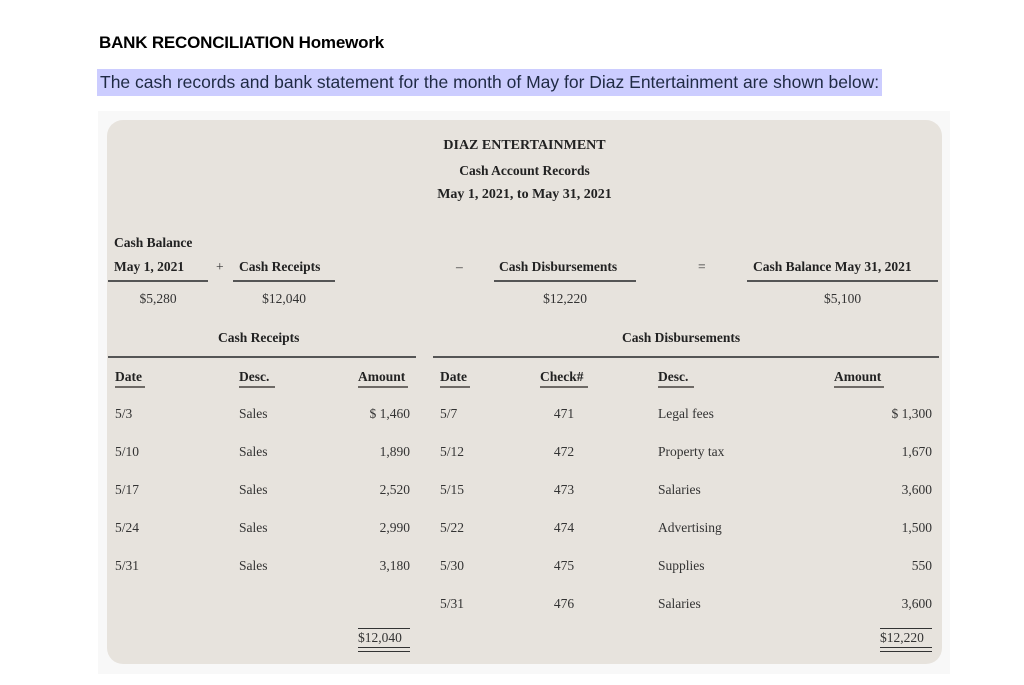 Image resolution: width=1024 pixels, height=685 pixels. What do you see at coordinates (394, 565) in the screenshot?
I see `receipt-amount: 3,180` at bounding box center [394, 565].